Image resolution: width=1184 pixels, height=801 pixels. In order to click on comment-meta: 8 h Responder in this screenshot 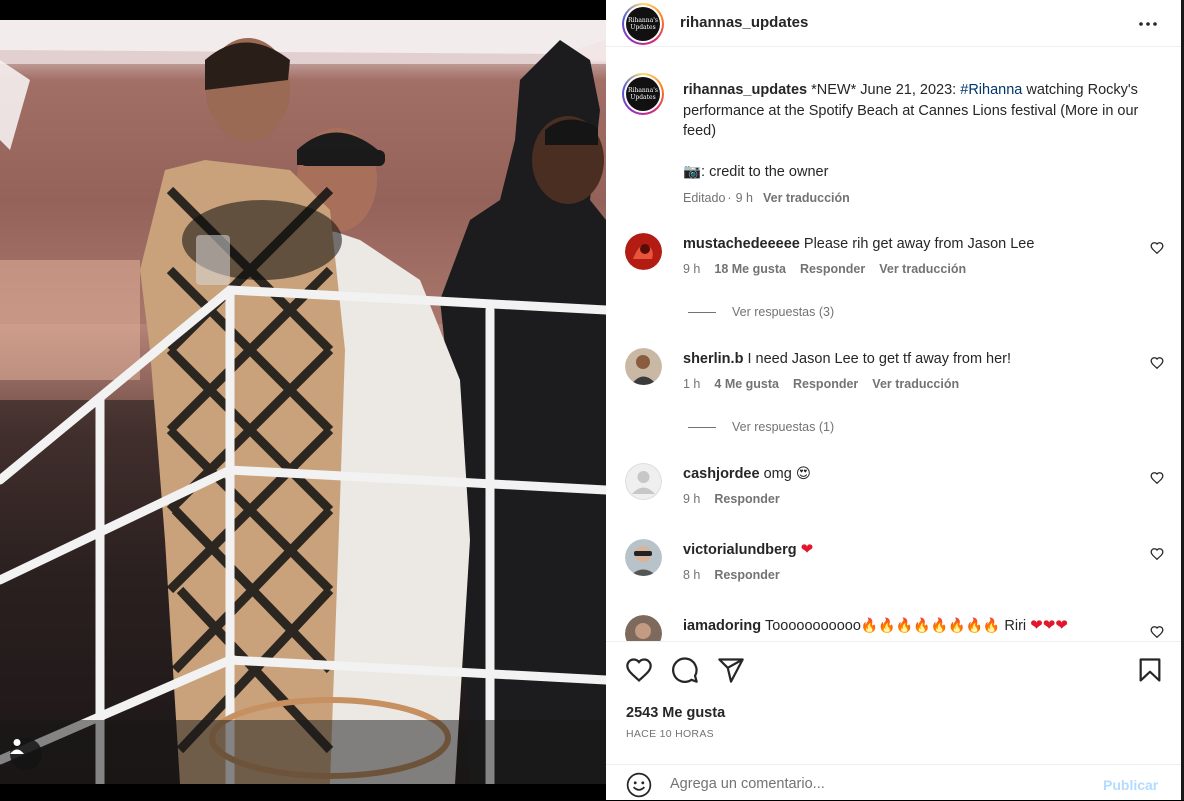, I will do `click(738, 575)`.